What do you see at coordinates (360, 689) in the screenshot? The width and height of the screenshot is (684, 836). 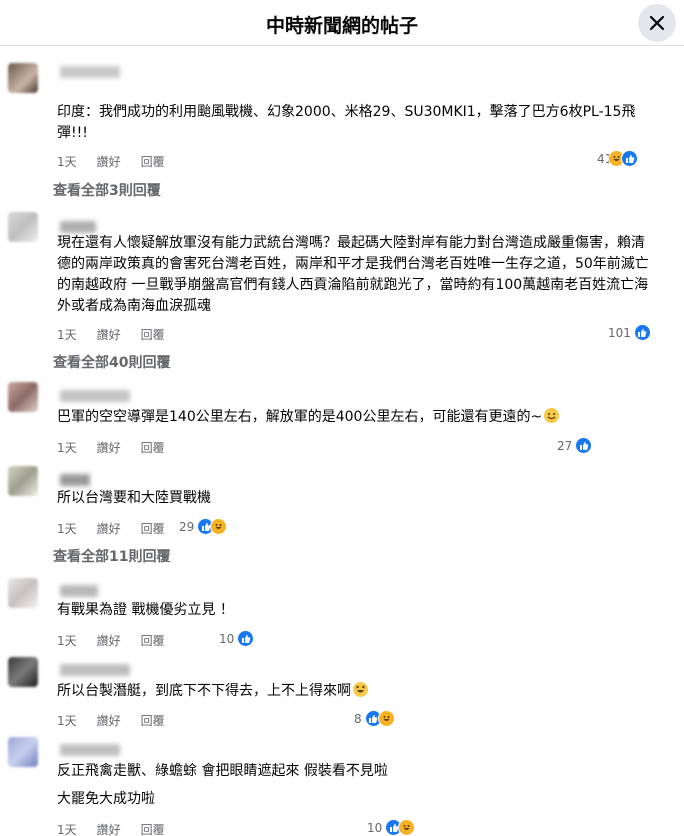 I see `laughing-emoji-icon` at bounding box center [360, 689].